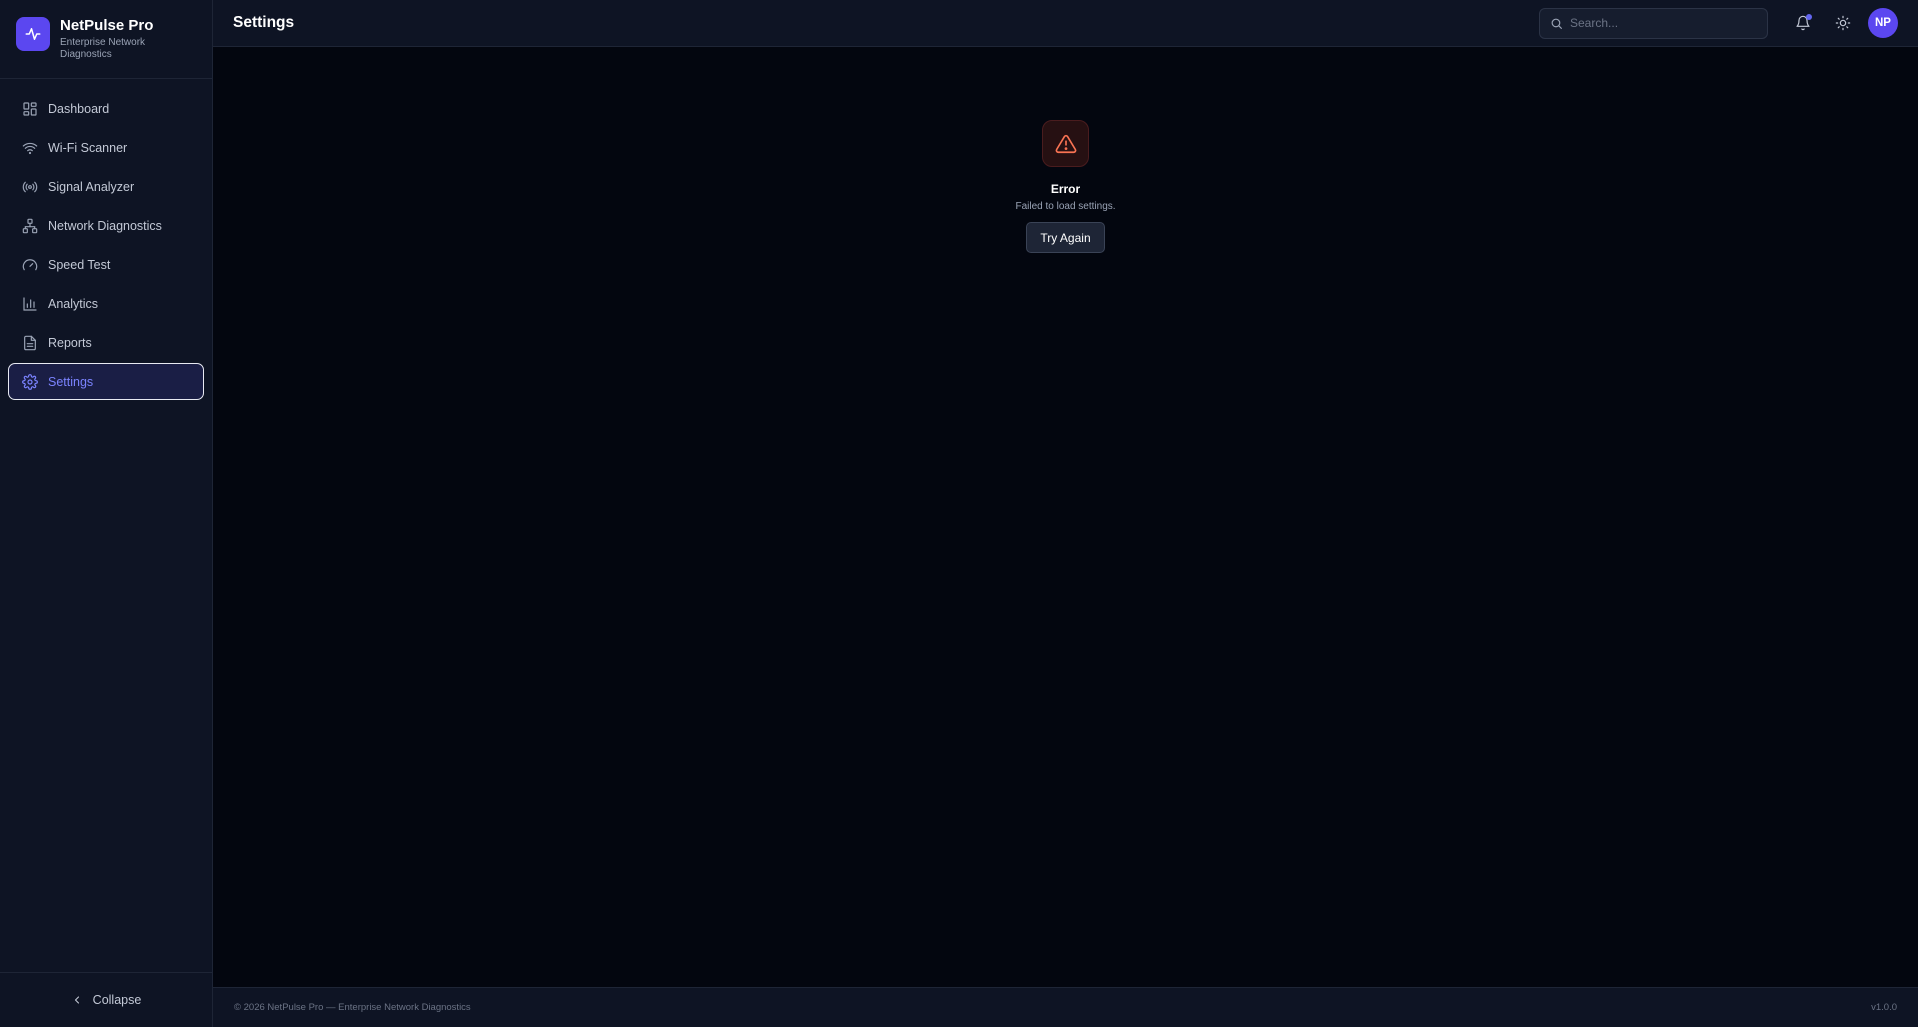  What do you see at coordinates (30, 148) in the screenshot?
I see `wifi-icon` at bounding box center [30, 148].